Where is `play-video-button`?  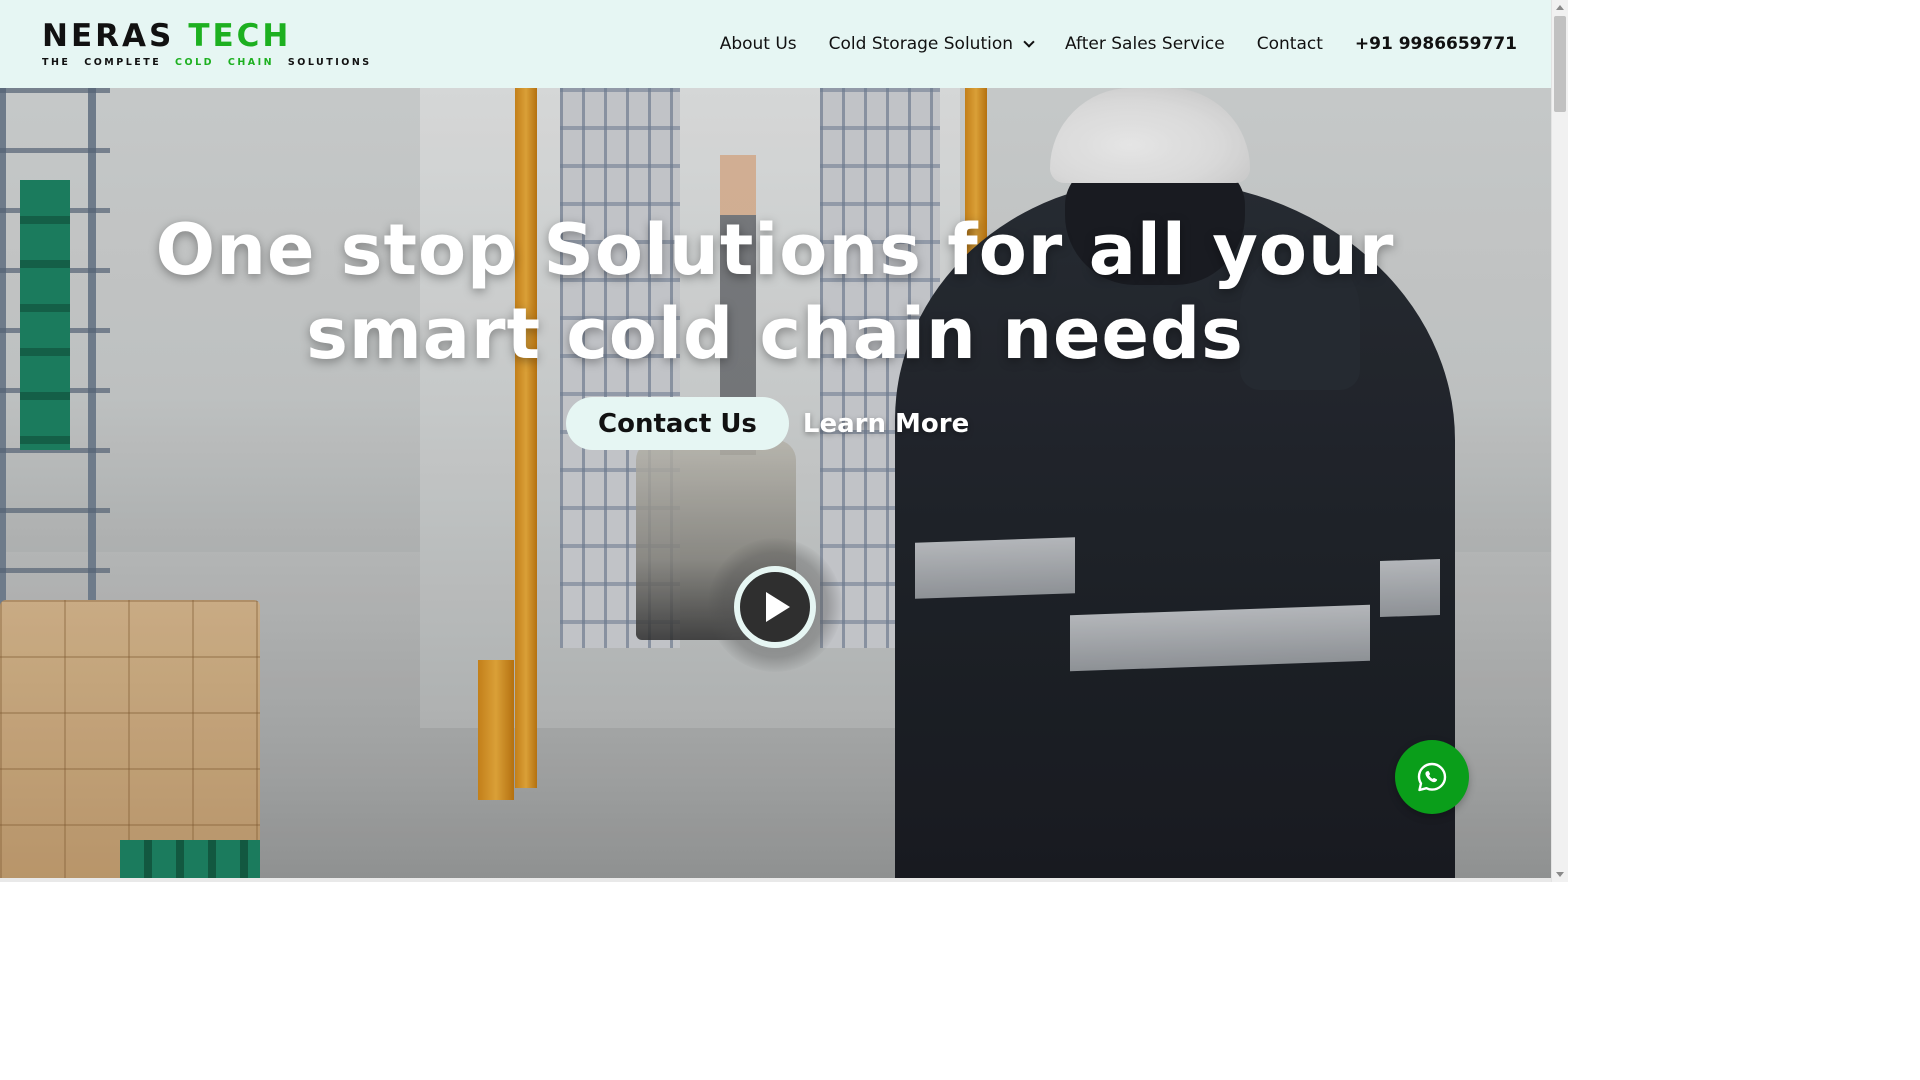 play-video-button is located at coordinates (775, 607).